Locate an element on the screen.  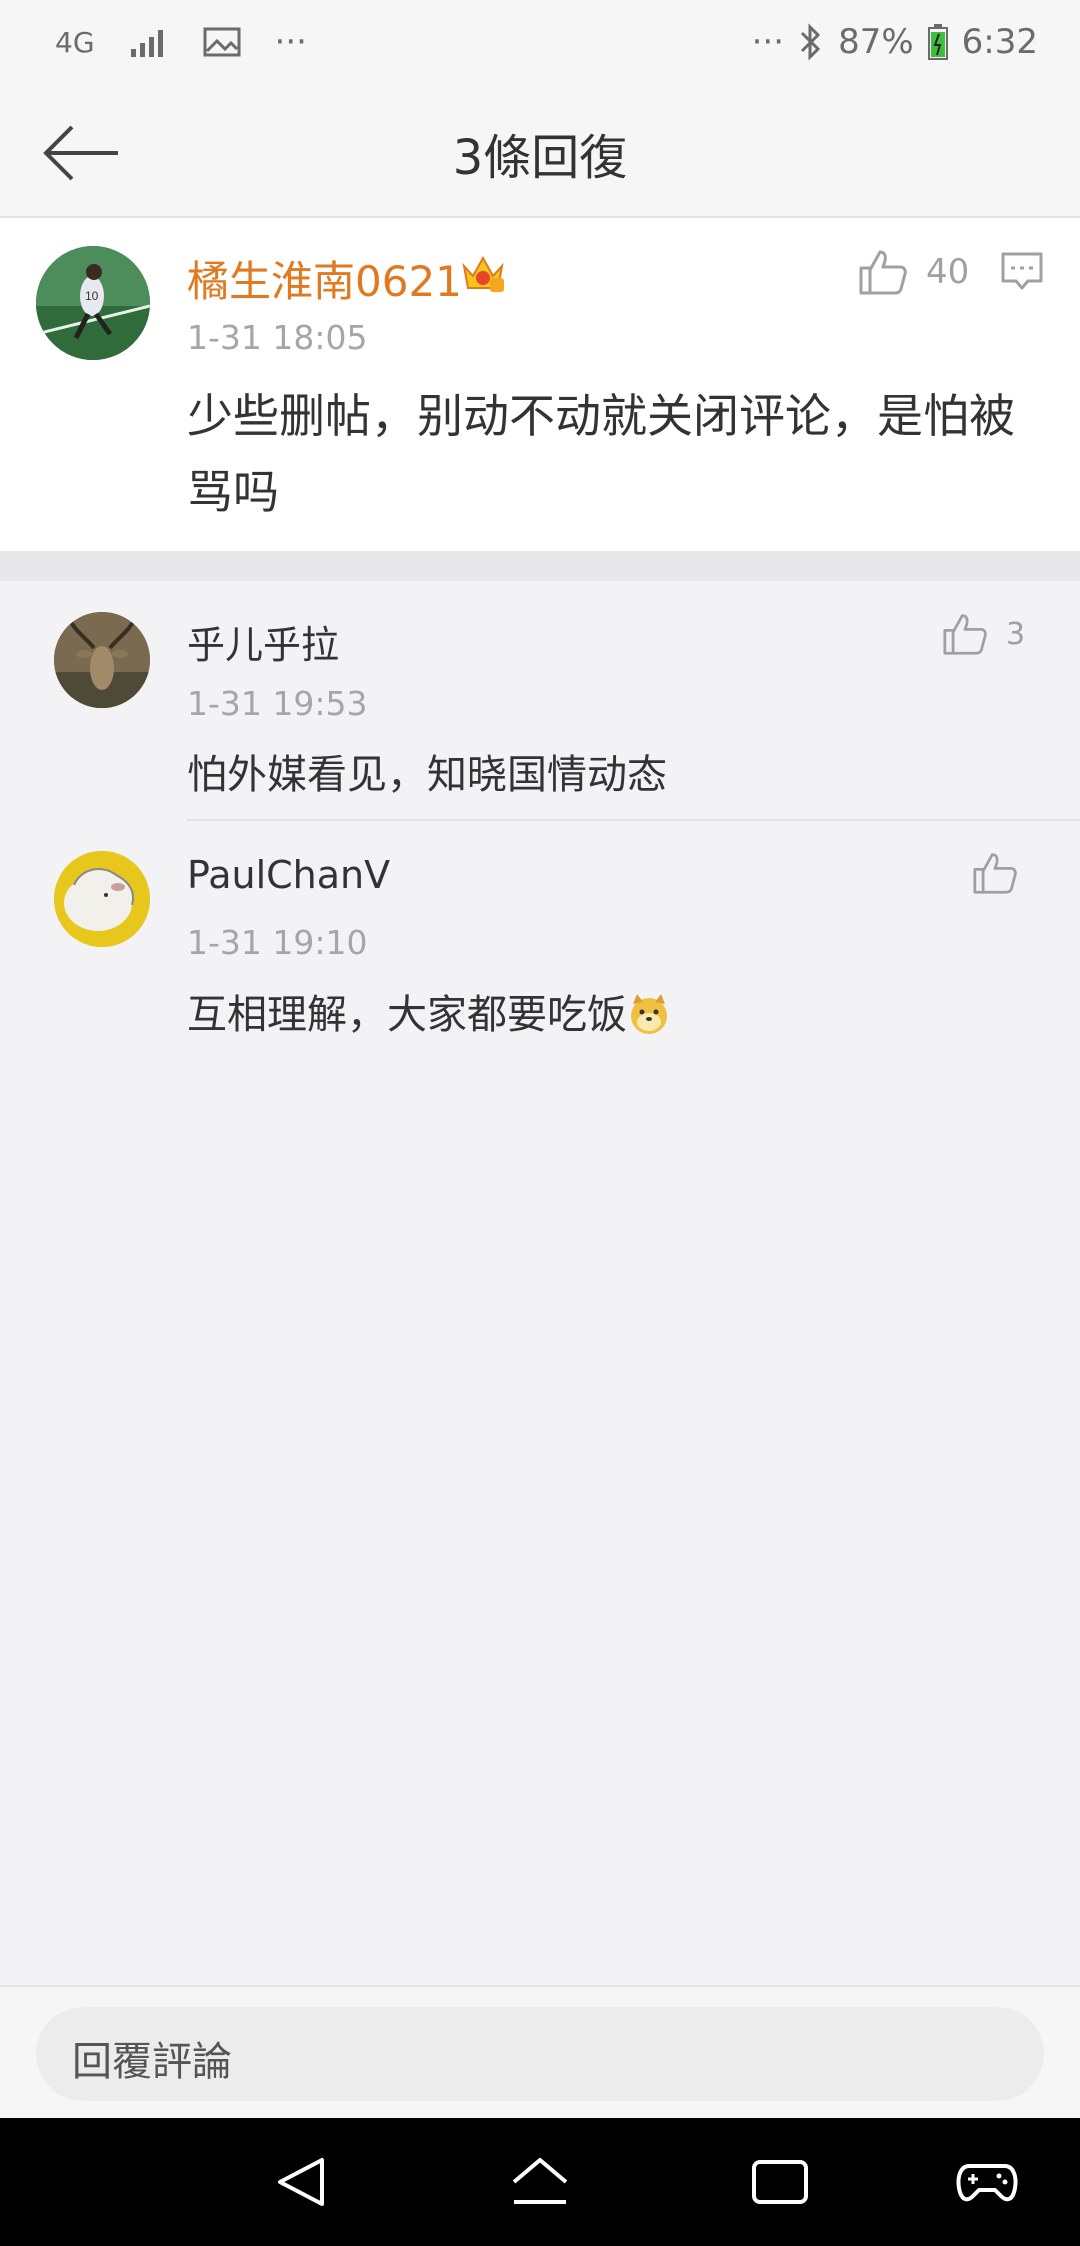
status-right: ··· 87% 6:32 is located at coordinates (895, 42).